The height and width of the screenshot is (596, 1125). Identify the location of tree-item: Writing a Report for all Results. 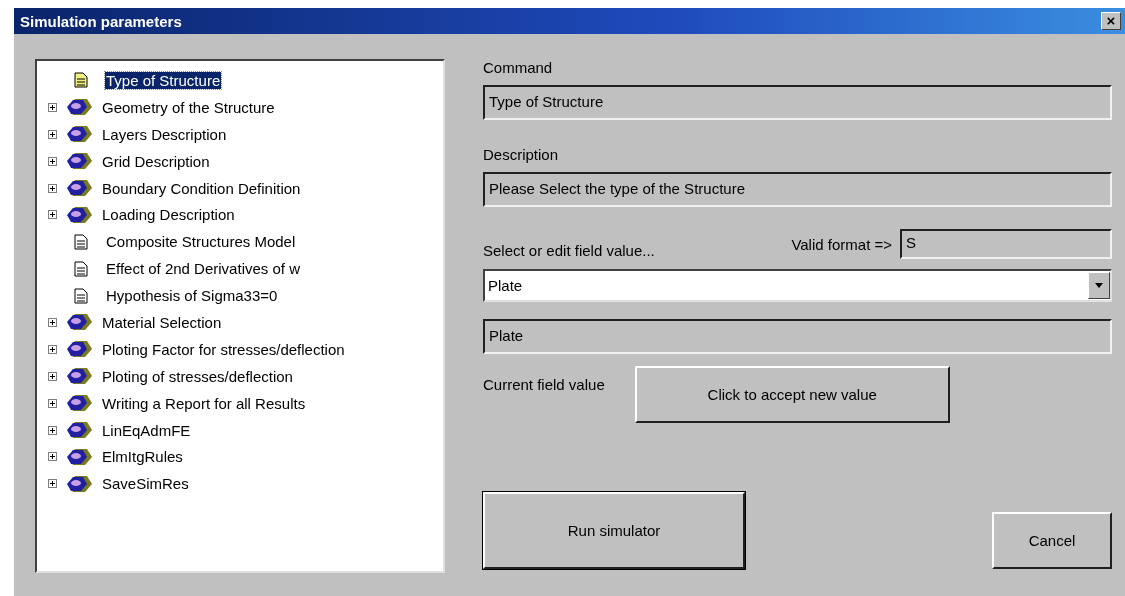
(204, 403).